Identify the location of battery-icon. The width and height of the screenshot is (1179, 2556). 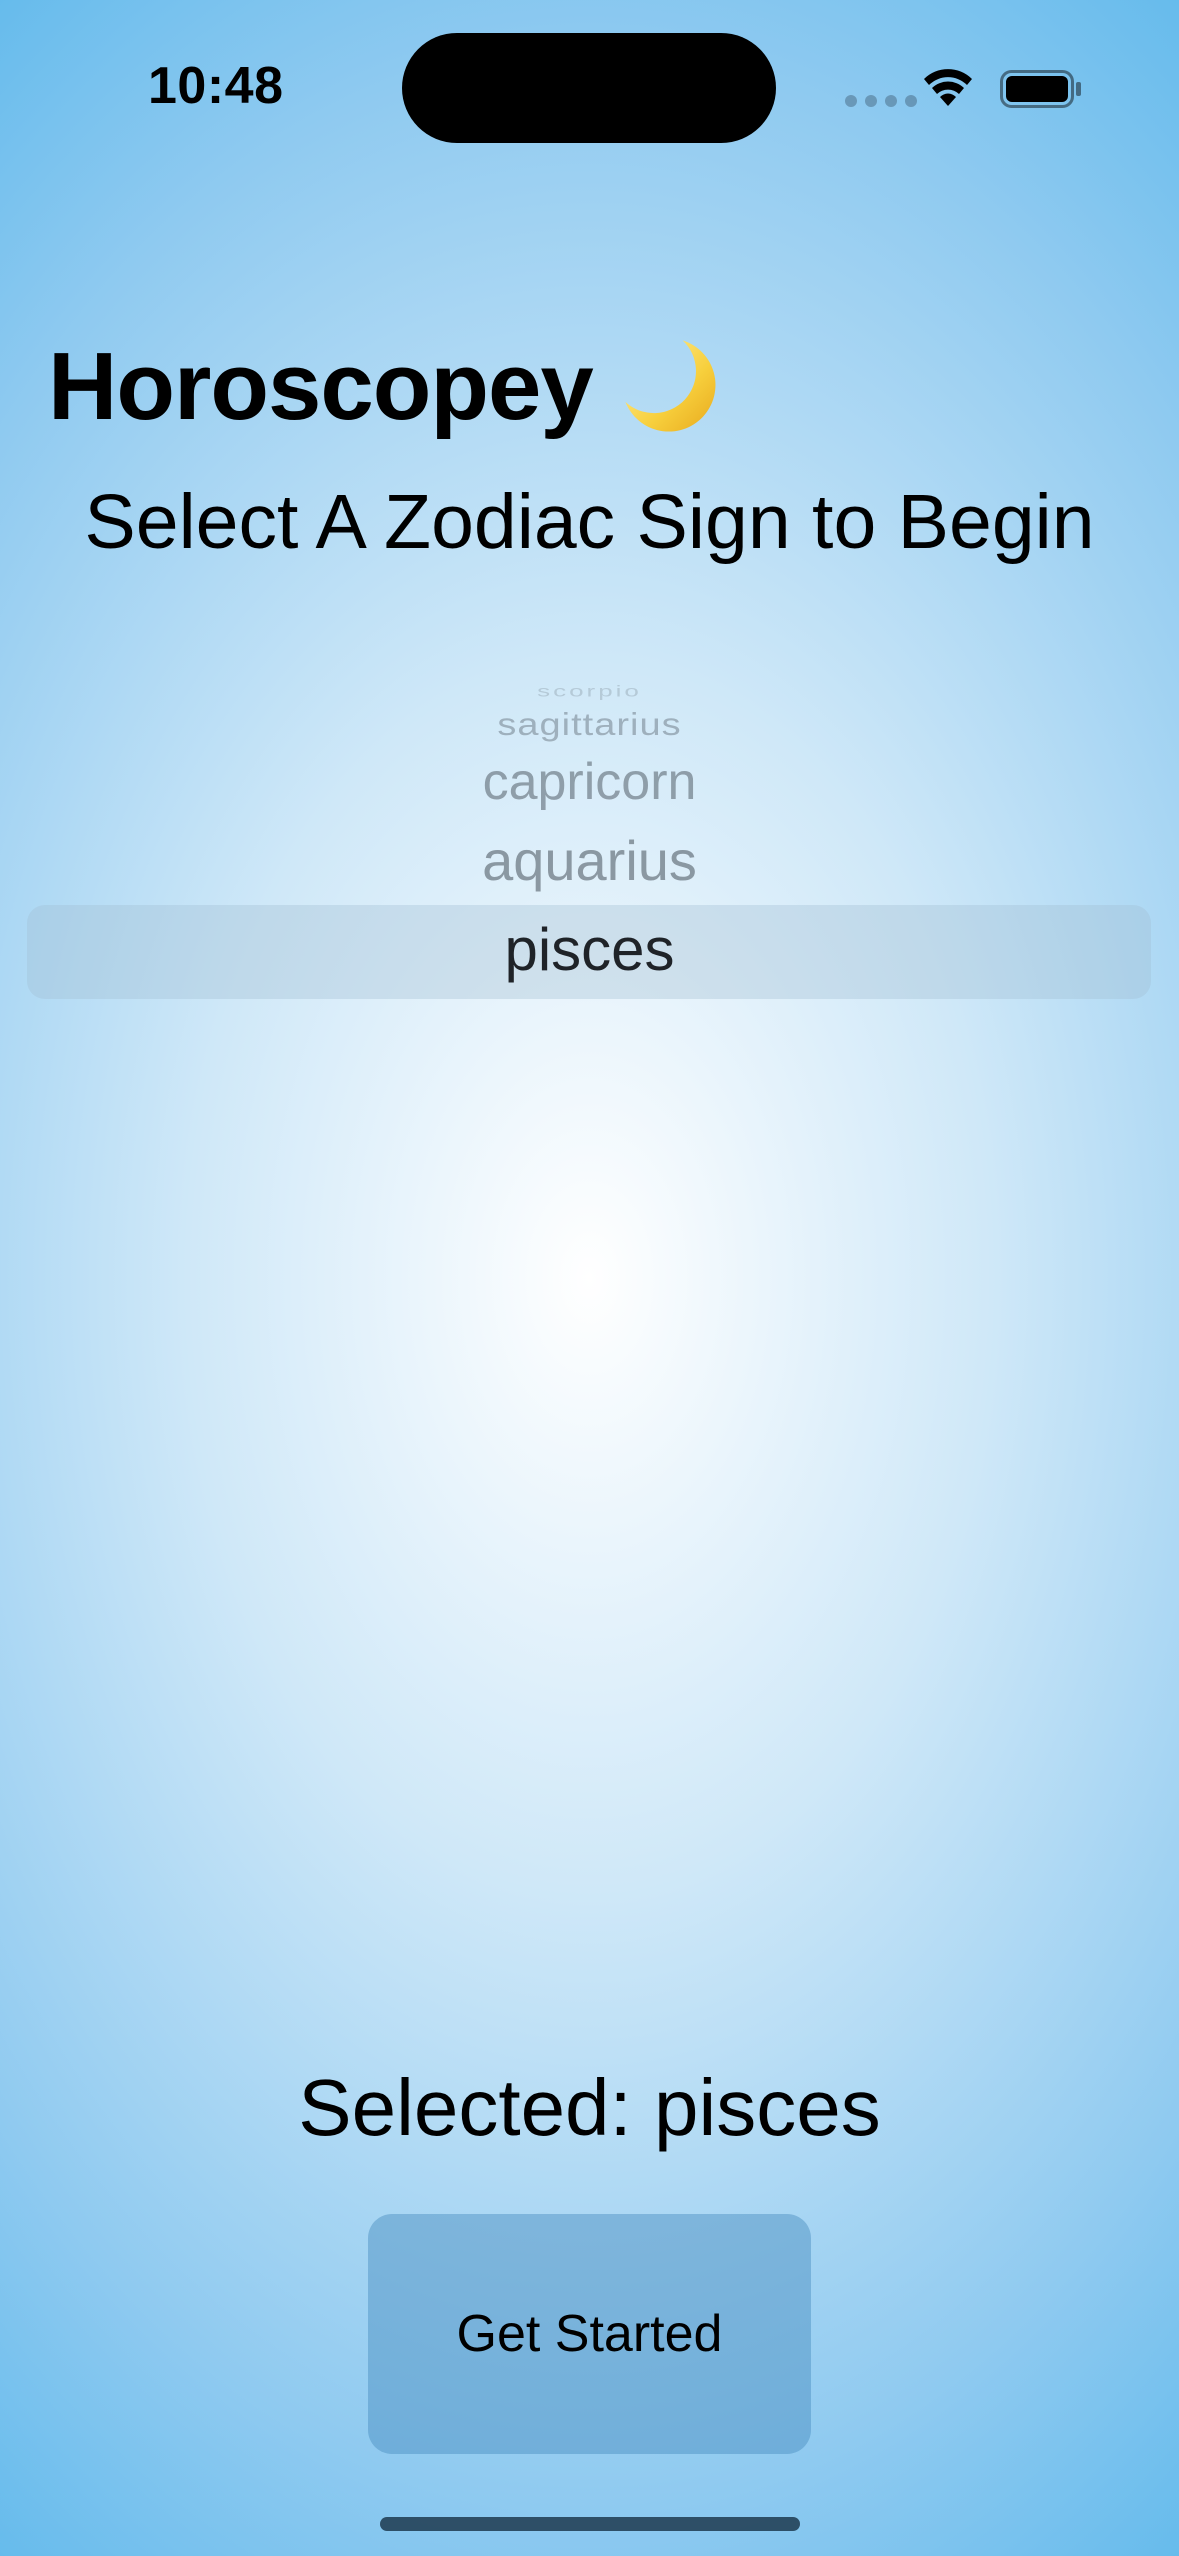
(1040, 89).